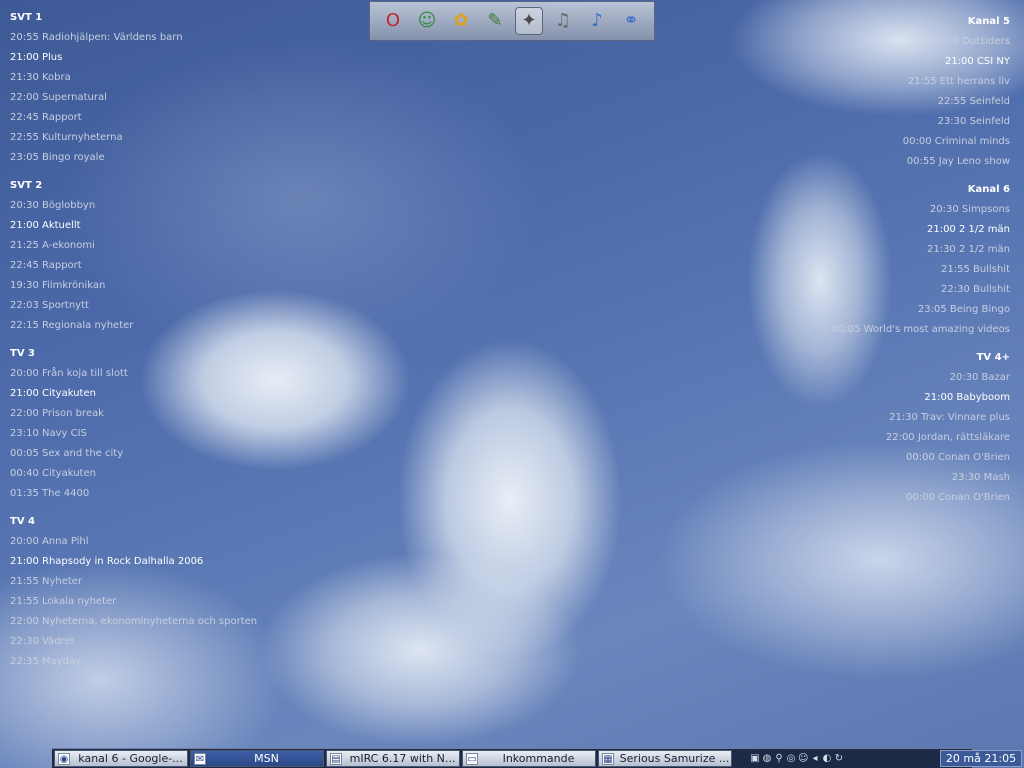  Describe the element at coordinates (53, 473) in the screenshot. I see `show-listing: 00:40 Cityakuten` at that location.